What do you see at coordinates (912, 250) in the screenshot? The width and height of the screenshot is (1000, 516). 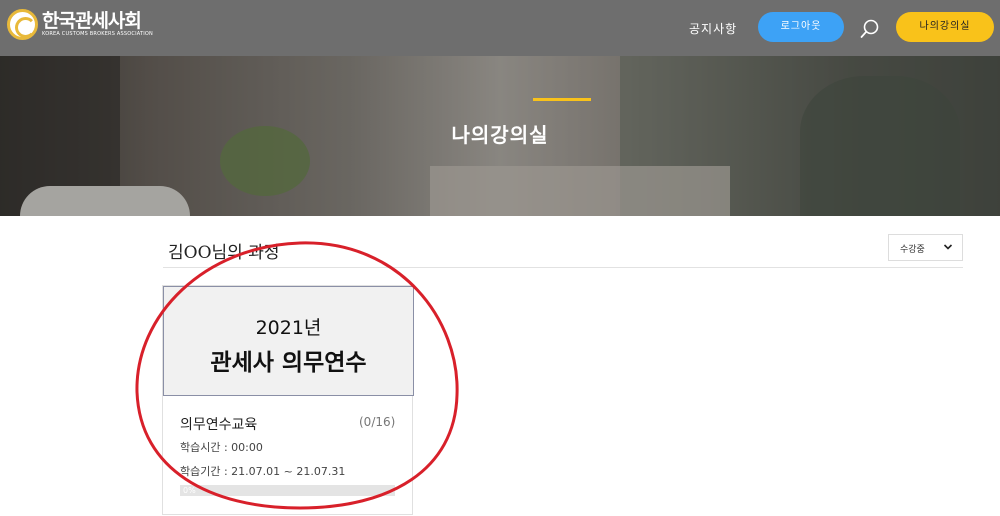 I see `status-filter-value: 수강중` at bounding box center [912, 250].